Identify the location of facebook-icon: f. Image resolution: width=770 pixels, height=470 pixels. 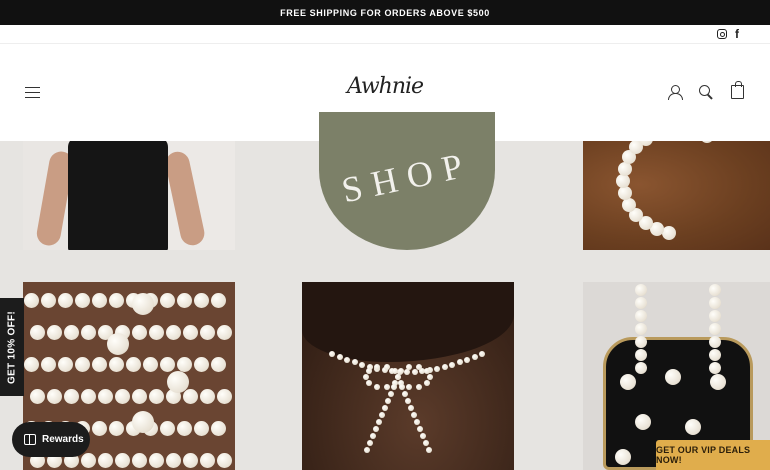
(737, 34).